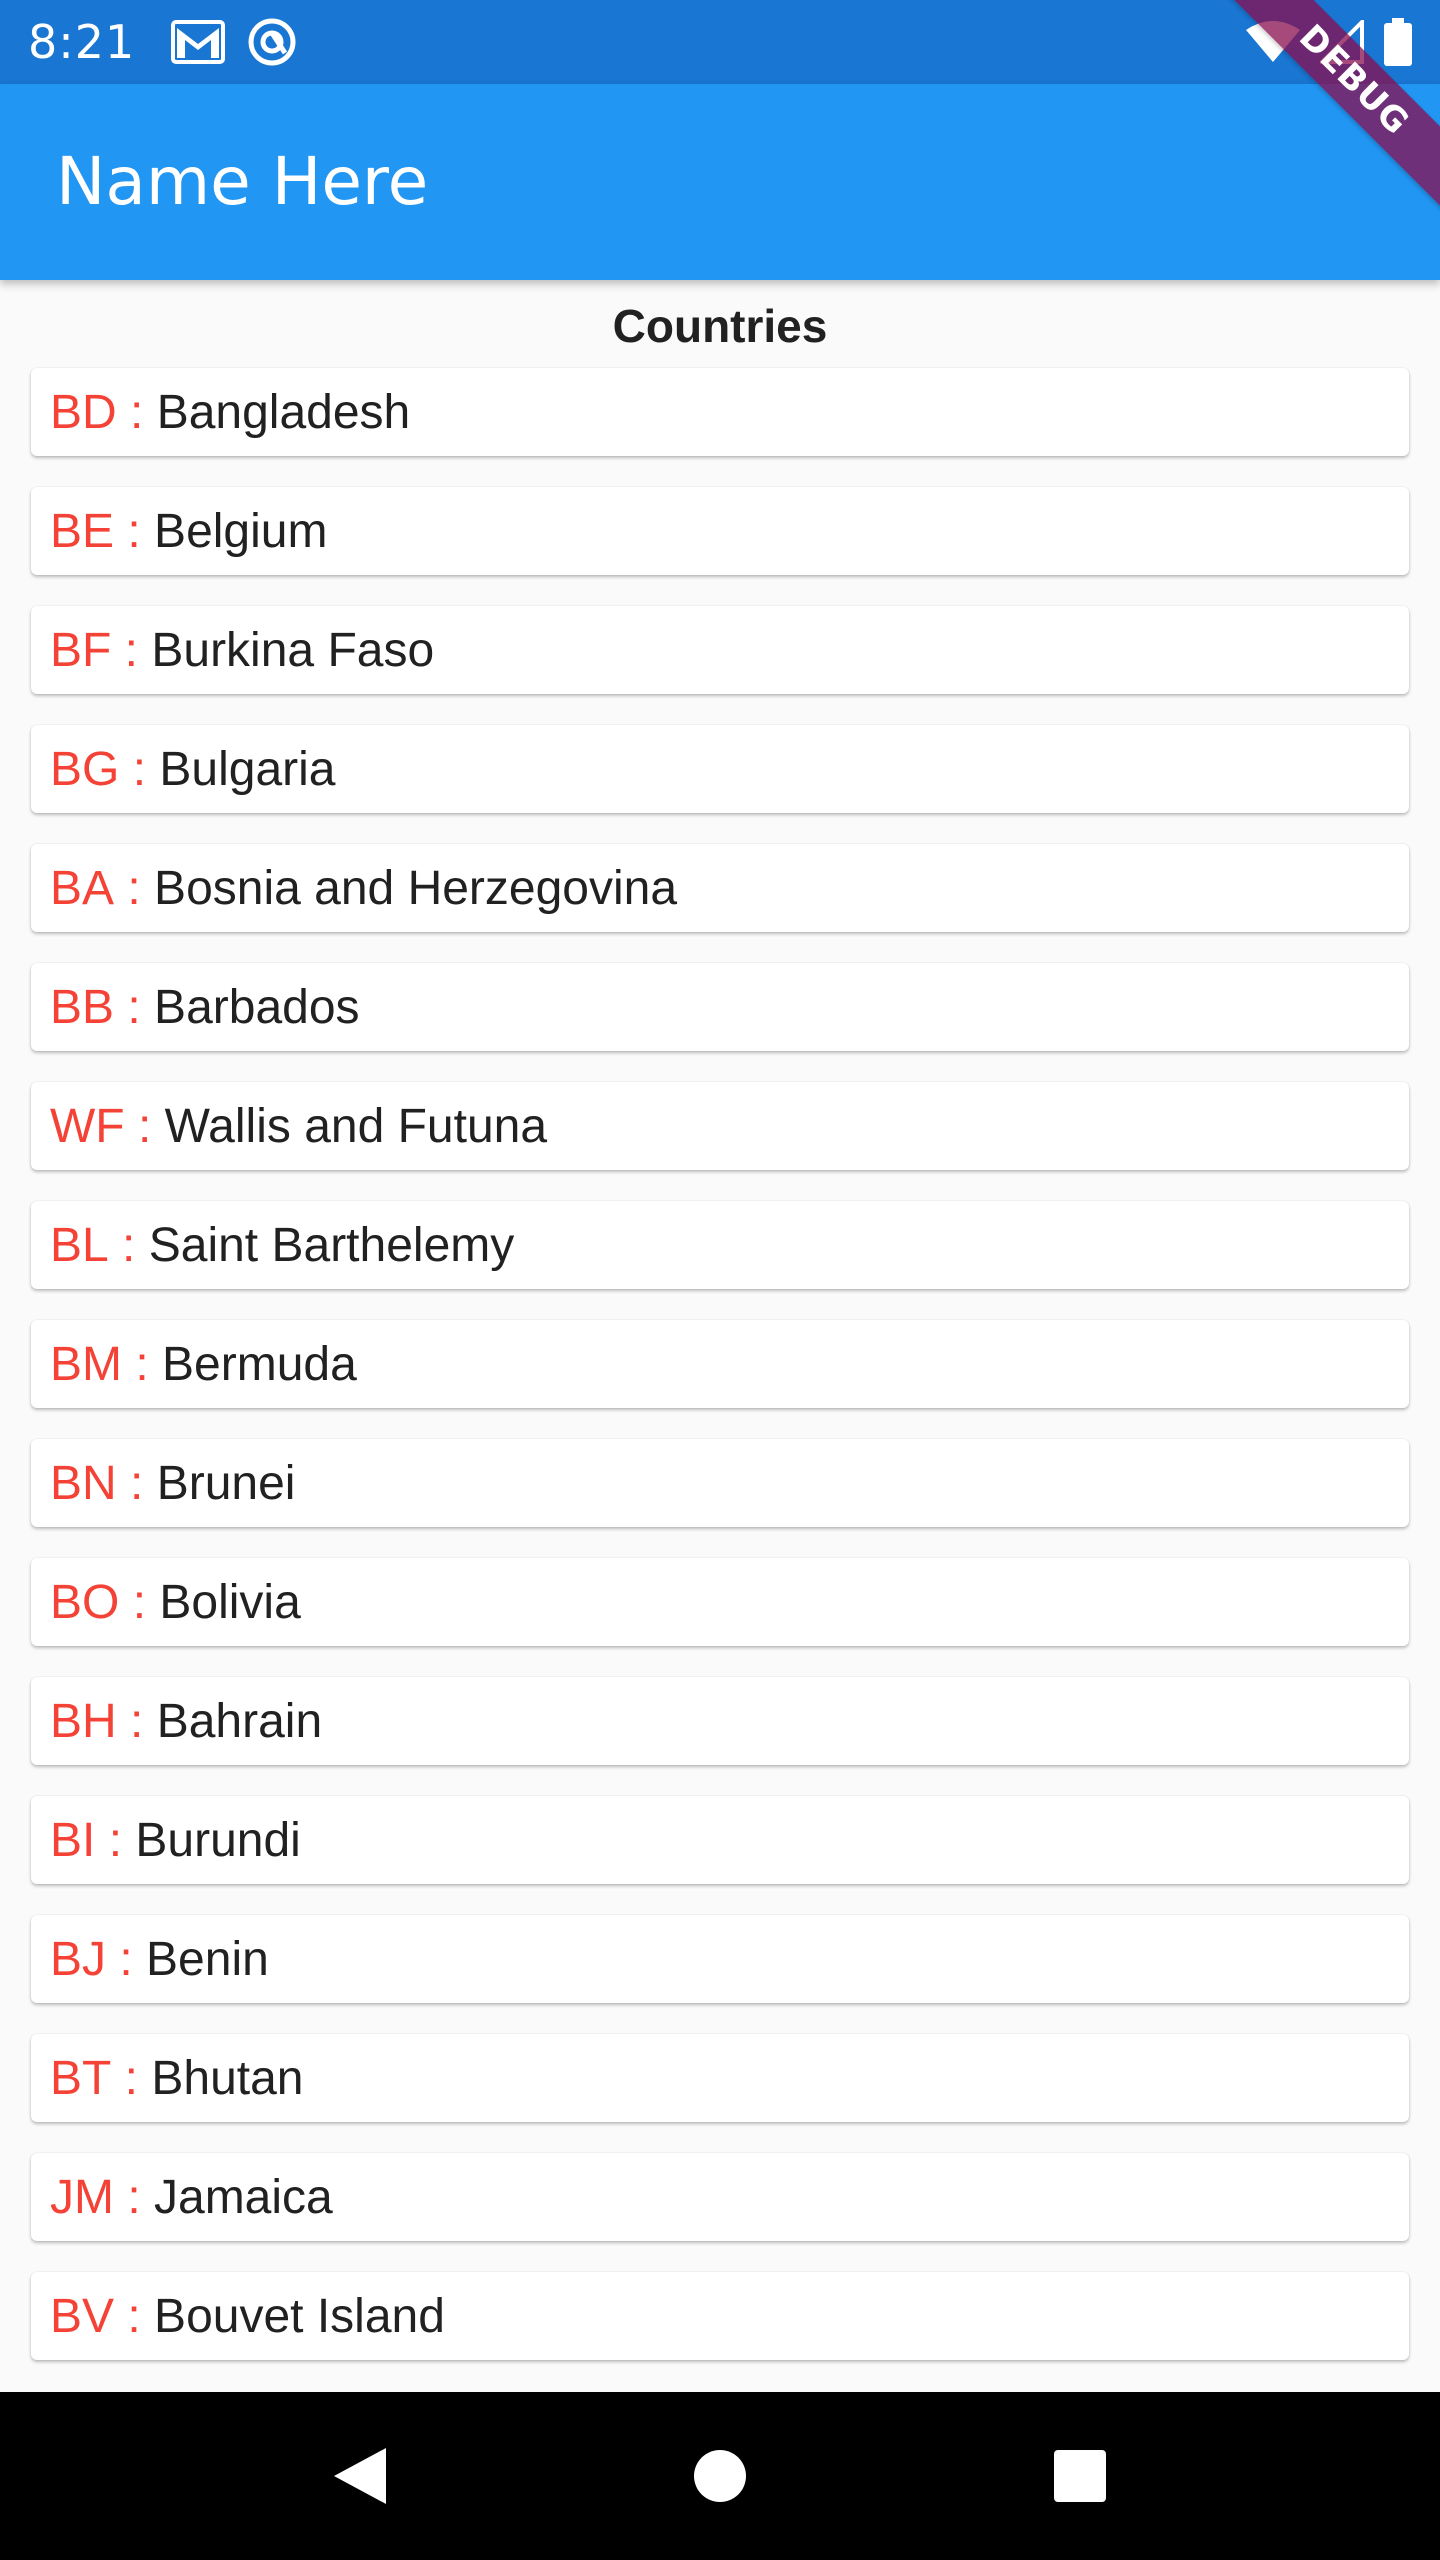  I want to click on country-card: BI : Burundi, so click(720, 1840).